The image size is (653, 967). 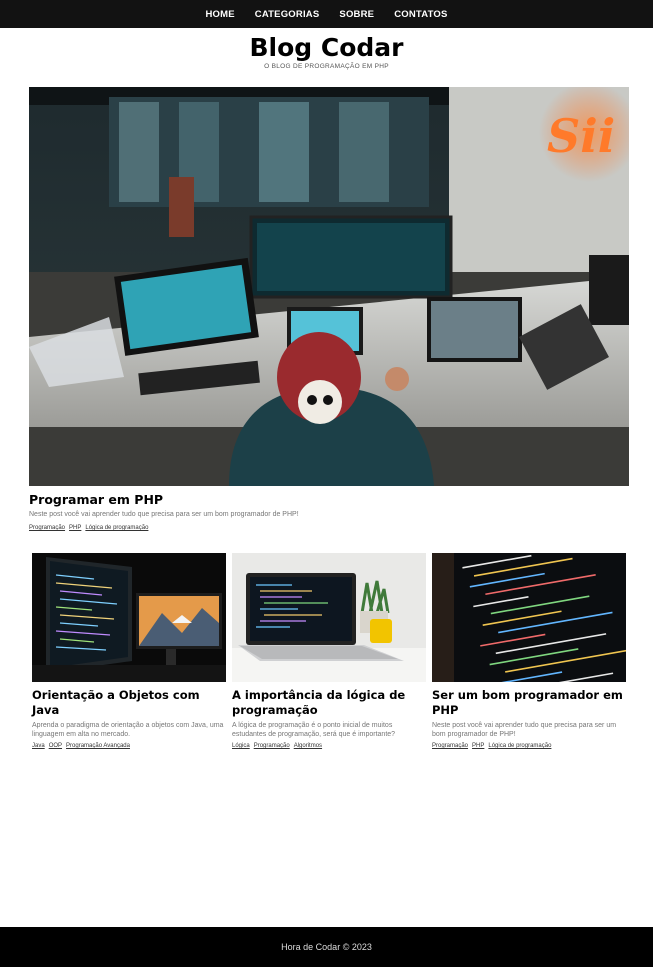 I want to click on hero-post-title: Programar em PHP, so click(x=96, y=499).